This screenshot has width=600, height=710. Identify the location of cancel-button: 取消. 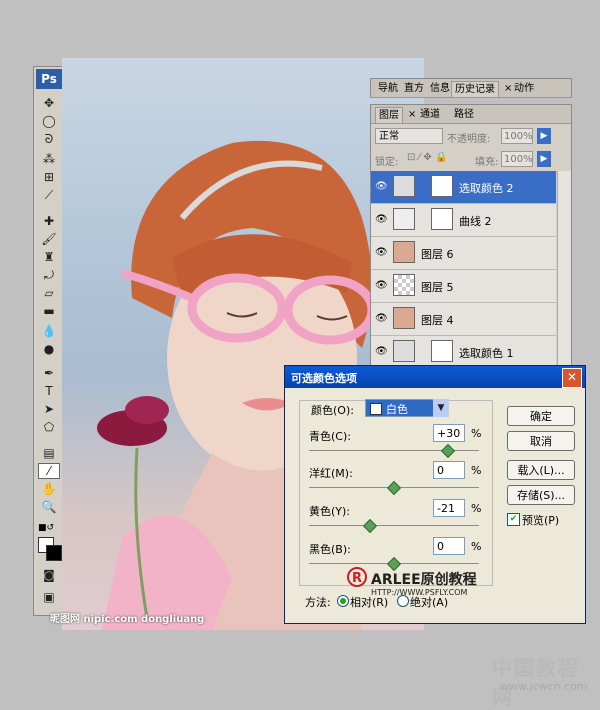
(541, 441).